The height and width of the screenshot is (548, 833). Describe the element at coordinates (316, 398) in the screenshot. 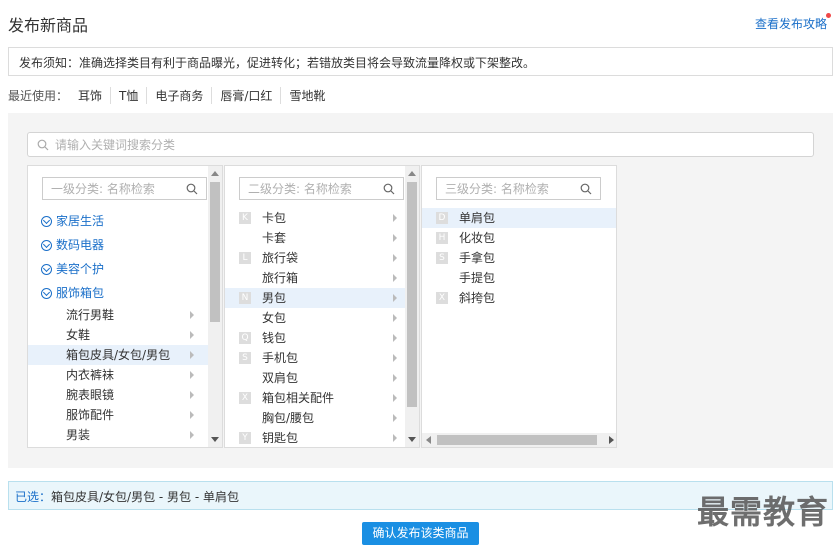

I see `list-item: X 箱包相关配件` at that location.